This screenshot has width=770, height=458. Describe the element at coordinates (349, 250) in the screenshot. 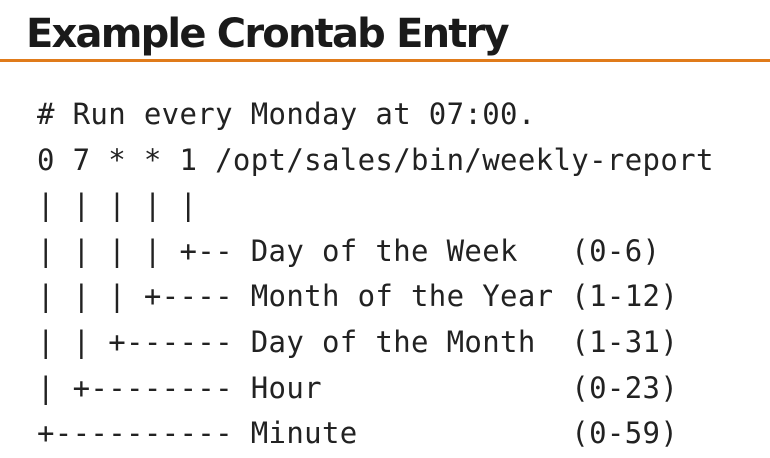

I see `day-of-week-annotation: | | | | +-- Day of the Week (0-6)` at that location.